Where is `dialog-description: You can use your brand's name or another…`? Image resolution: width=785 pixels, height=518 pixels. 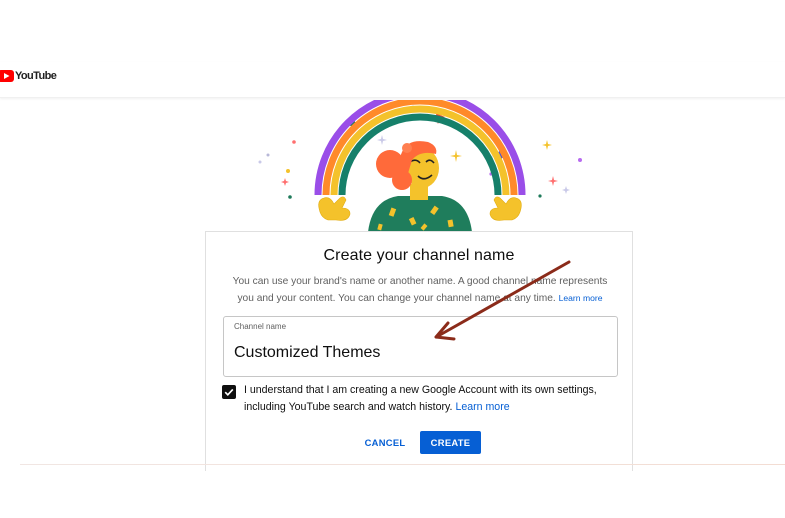 dialog-description: You can use your brand's name or another… is located at coordinates (420, 290).